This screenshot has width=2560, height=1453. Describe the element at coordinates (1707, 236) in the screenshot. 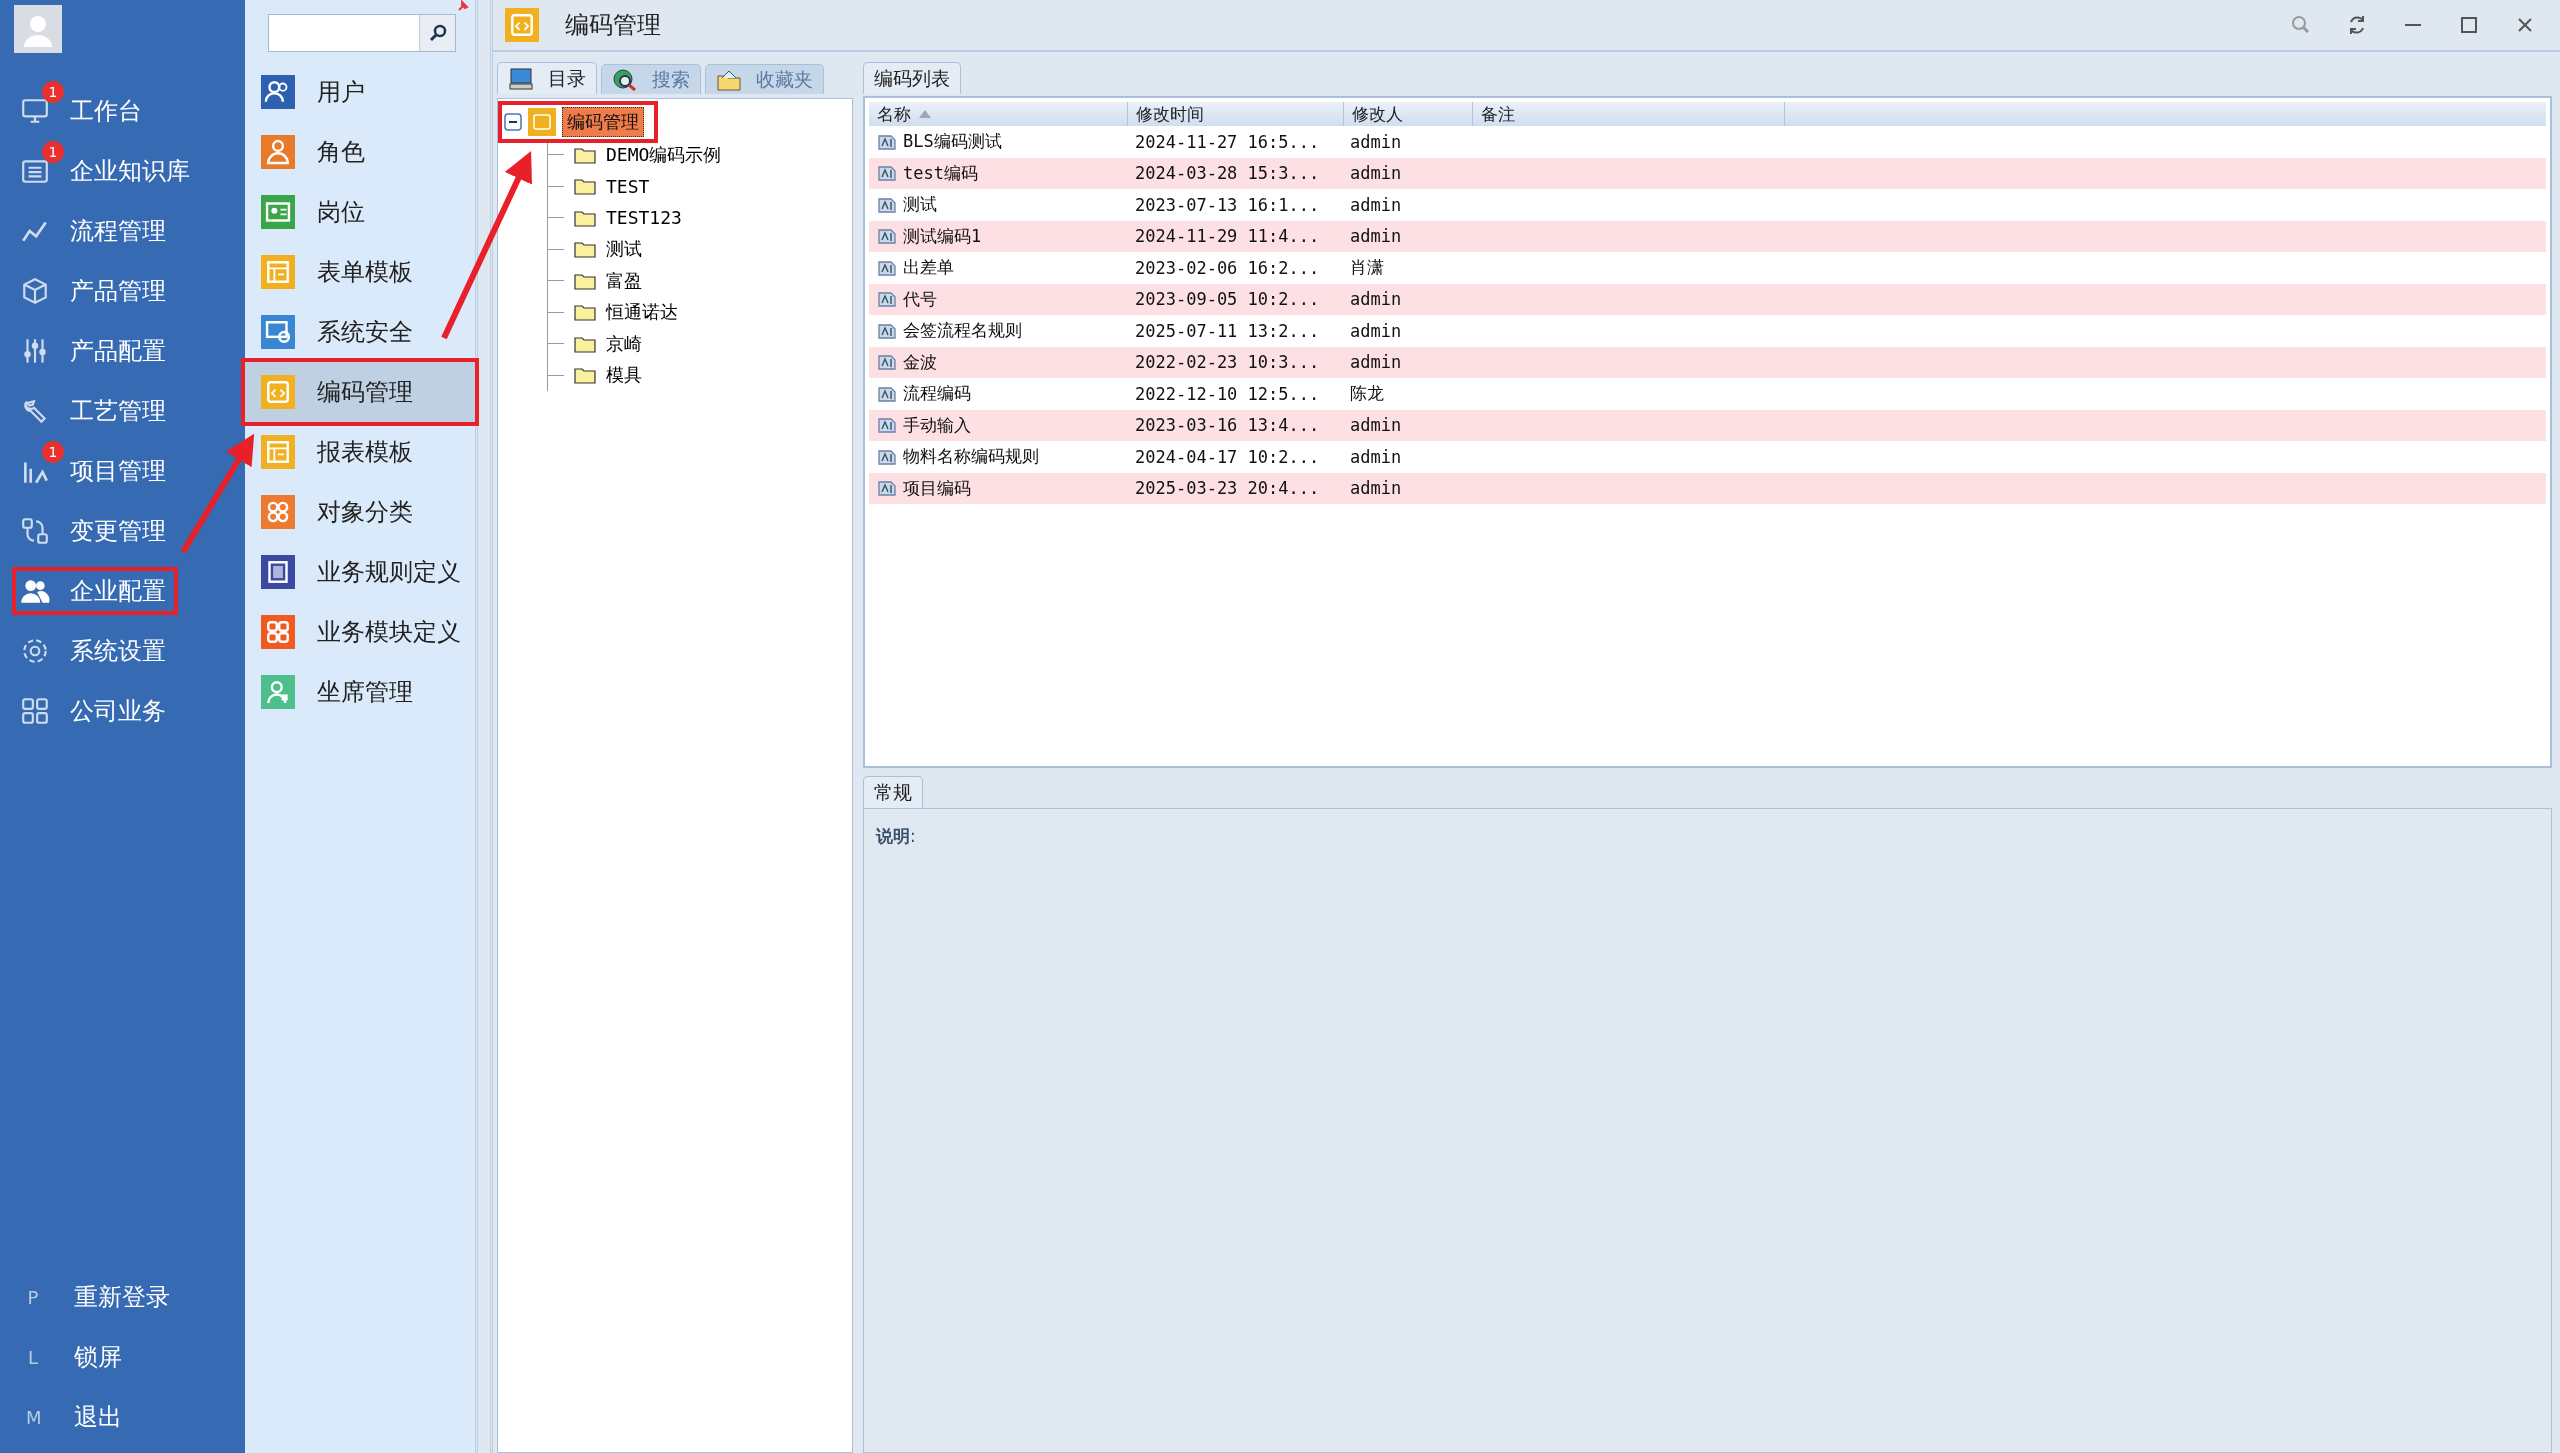

I see `table-row: 测试编码1 2024-11-29 11:4... admin` at that location.